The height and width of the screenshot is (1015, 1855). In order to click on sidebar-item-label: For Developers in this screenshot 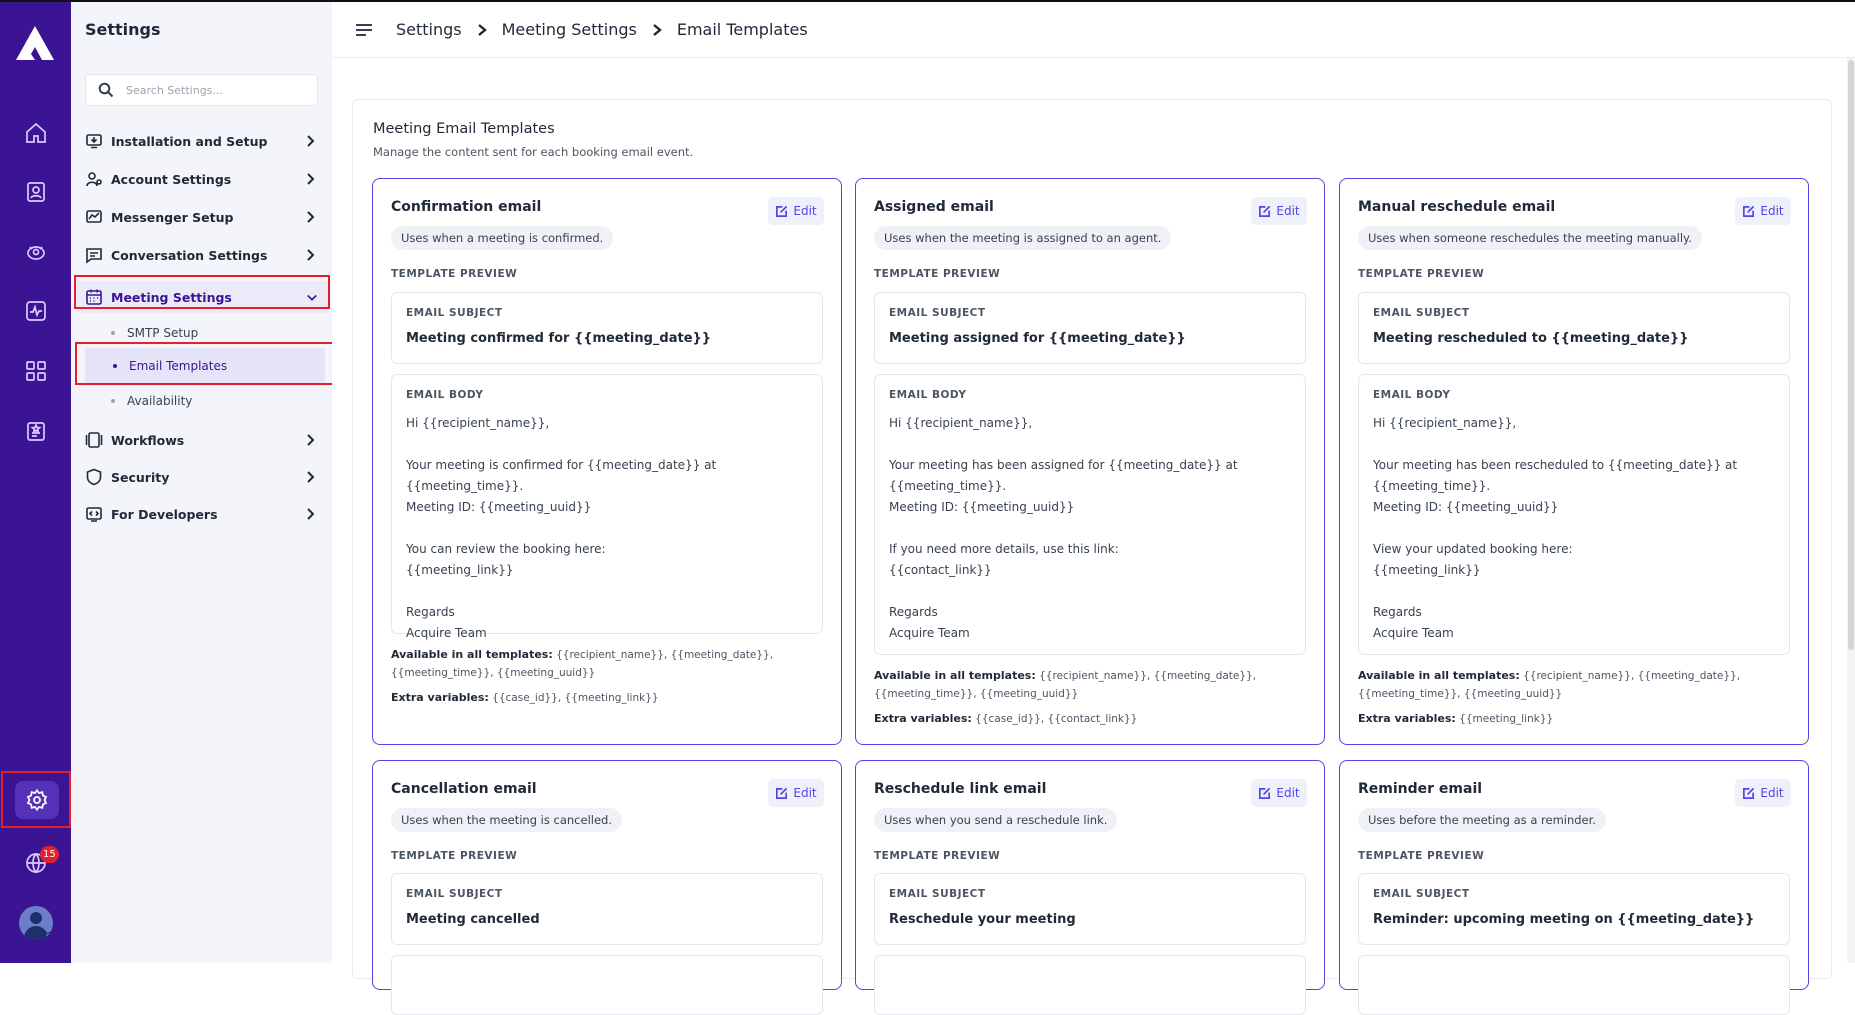, I will do `click(164, 514)`.